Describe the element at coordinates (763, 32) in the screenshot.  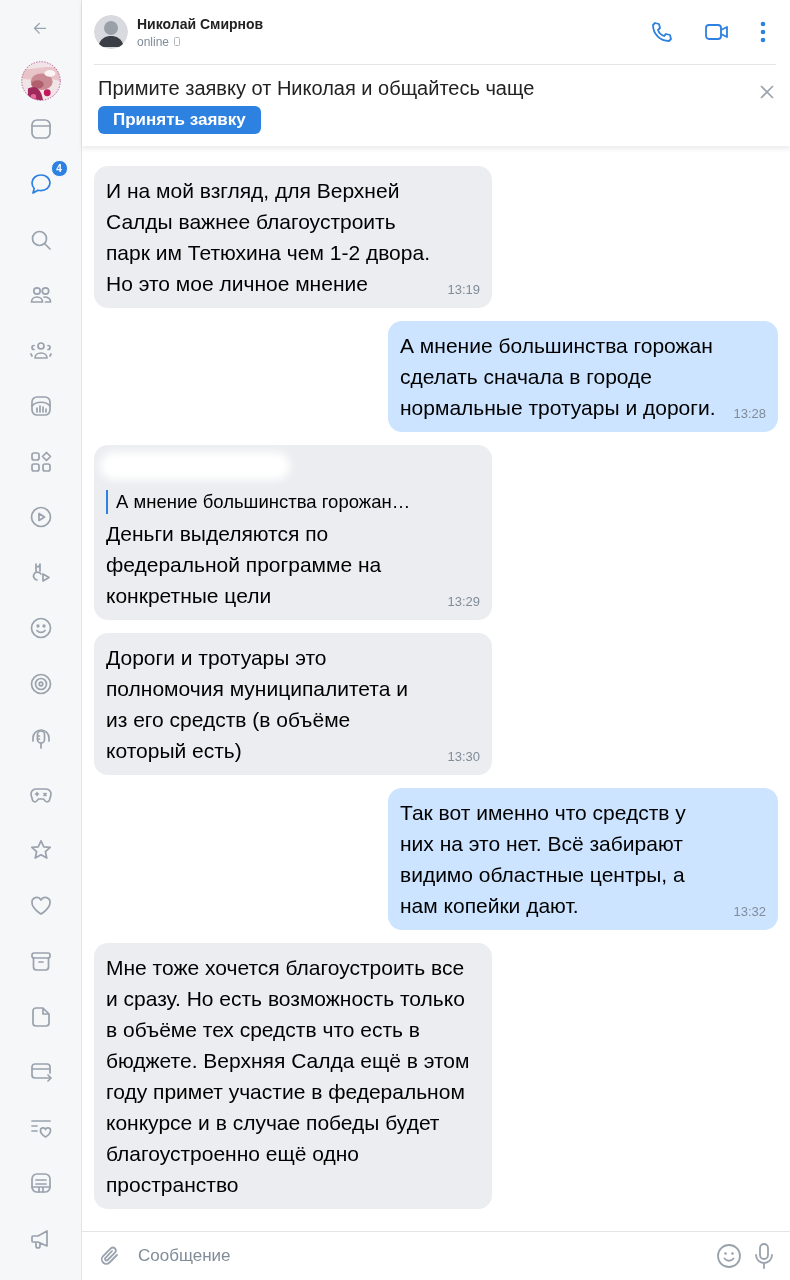
I see `more-icon` at that location.